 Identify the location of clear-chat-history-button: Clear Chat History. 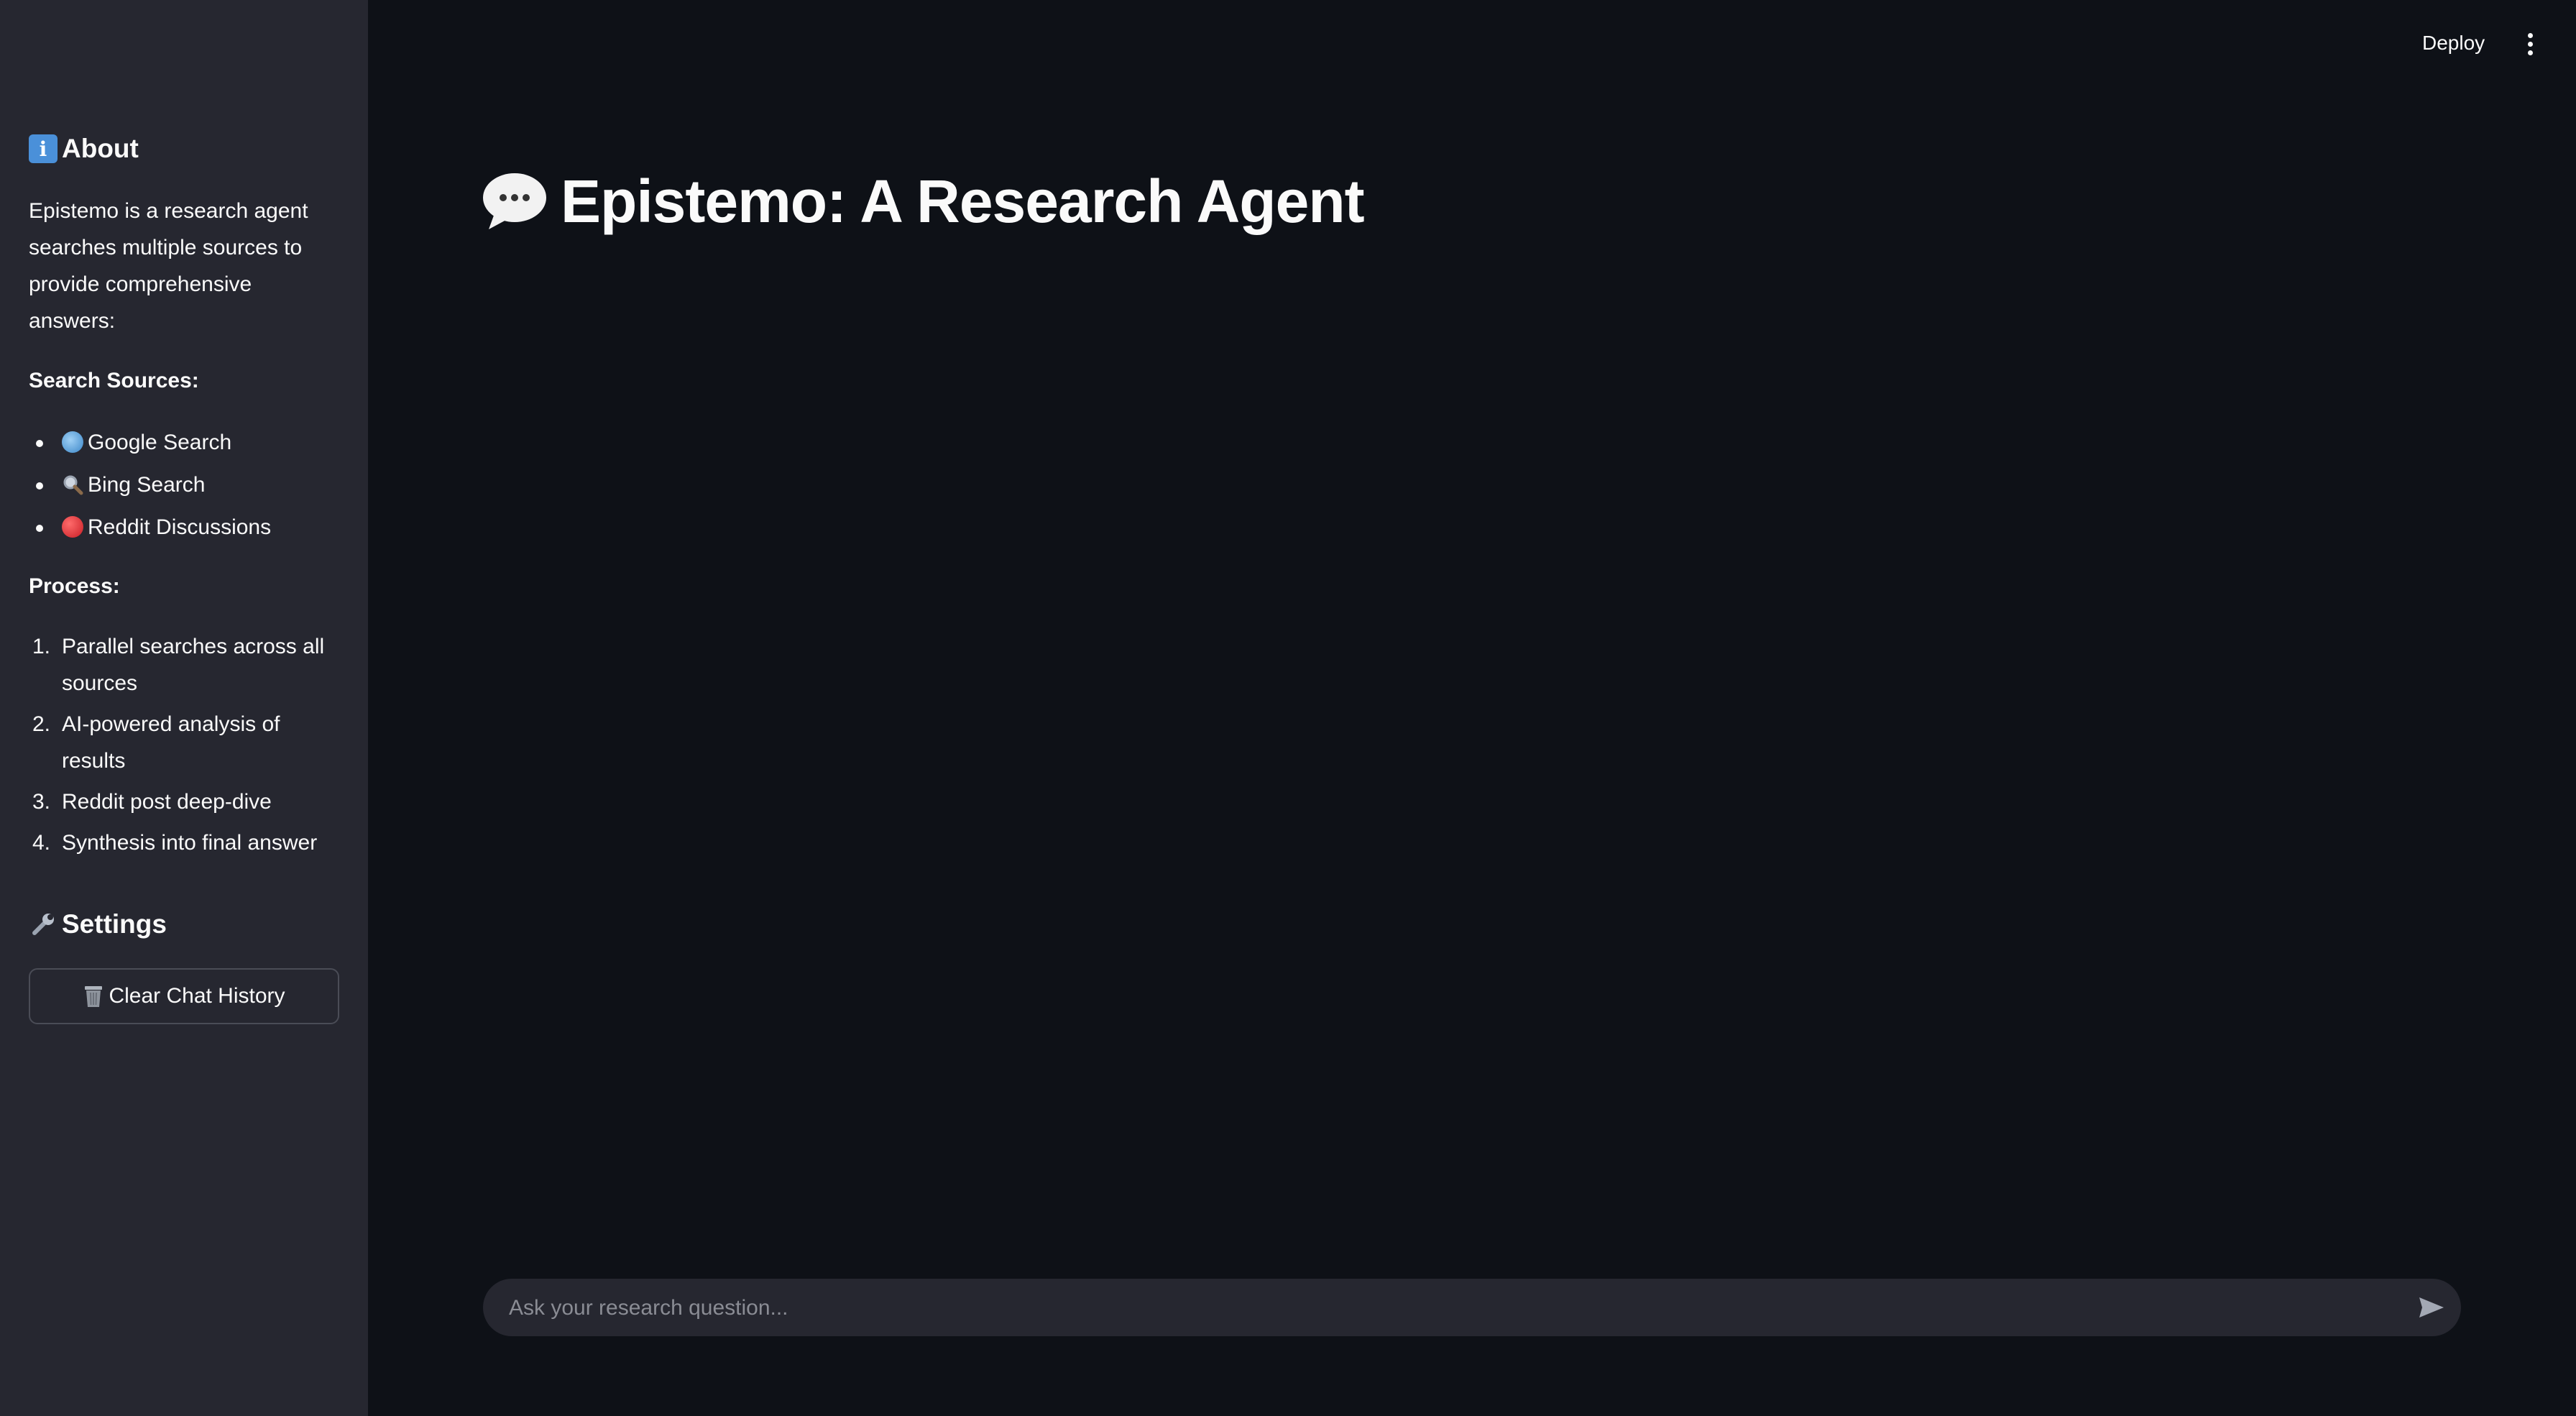
(184, 996).